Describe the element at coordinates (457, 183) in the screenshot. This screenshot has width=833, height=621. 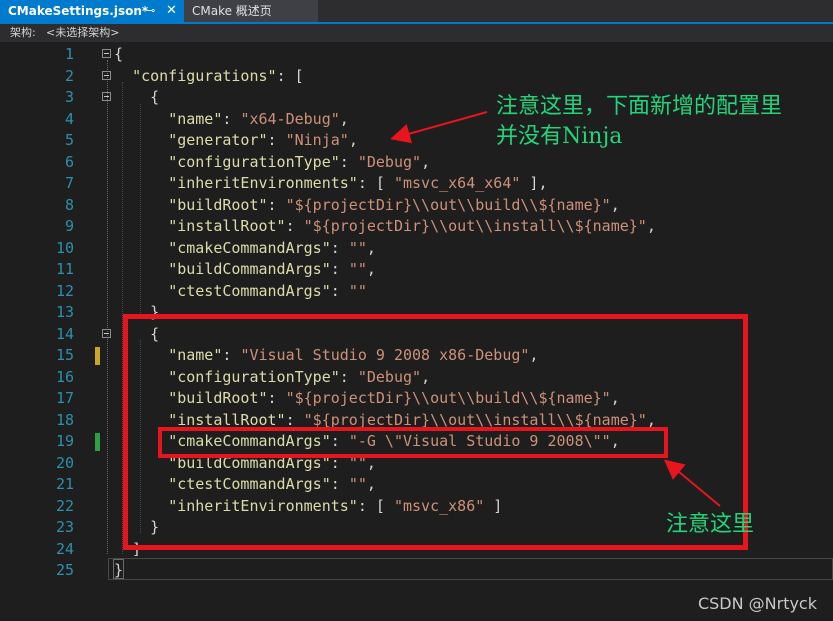
I see `json-string: "msvc_x64_x64"` at that location.